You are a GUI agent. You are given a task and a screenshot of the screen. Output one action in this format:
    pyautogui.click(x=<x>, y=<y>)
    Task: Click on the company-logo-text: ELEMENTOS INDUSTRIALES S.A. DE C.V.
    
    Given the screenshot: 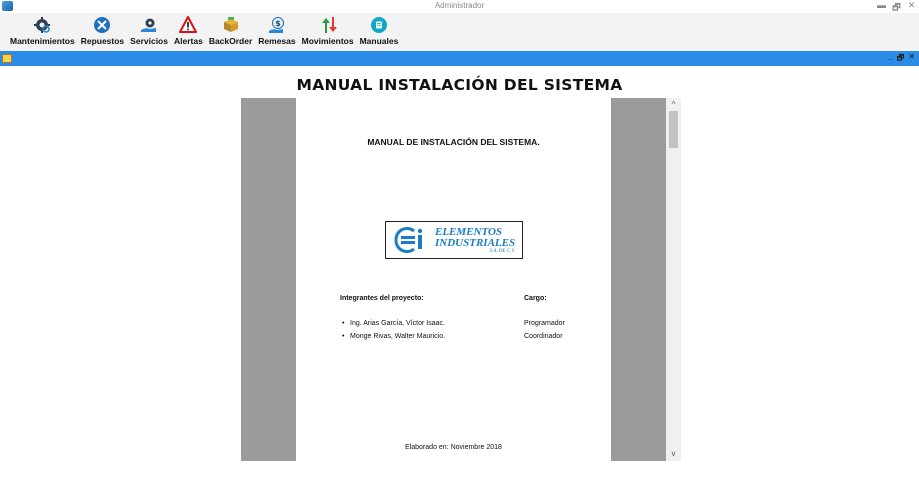 What is the action you would take?
    pyautogui.click(x=475, y=239)
    